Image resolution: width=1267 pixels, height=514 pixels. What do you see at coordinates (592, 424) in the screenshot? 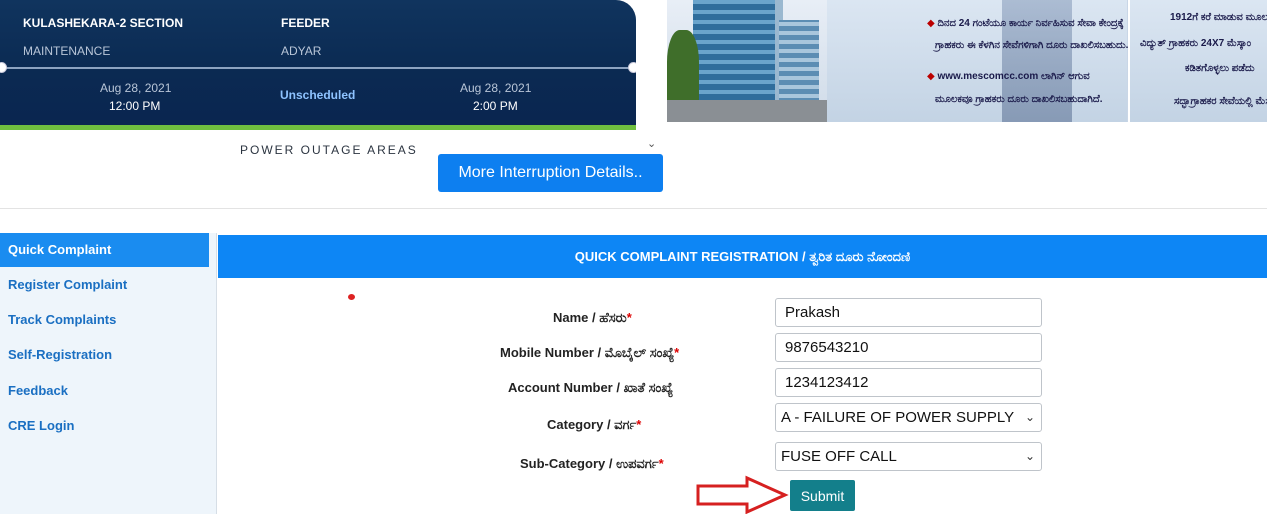
I see `category-label: Category / ವರ್ಗ` at bounding box center [592, 424].